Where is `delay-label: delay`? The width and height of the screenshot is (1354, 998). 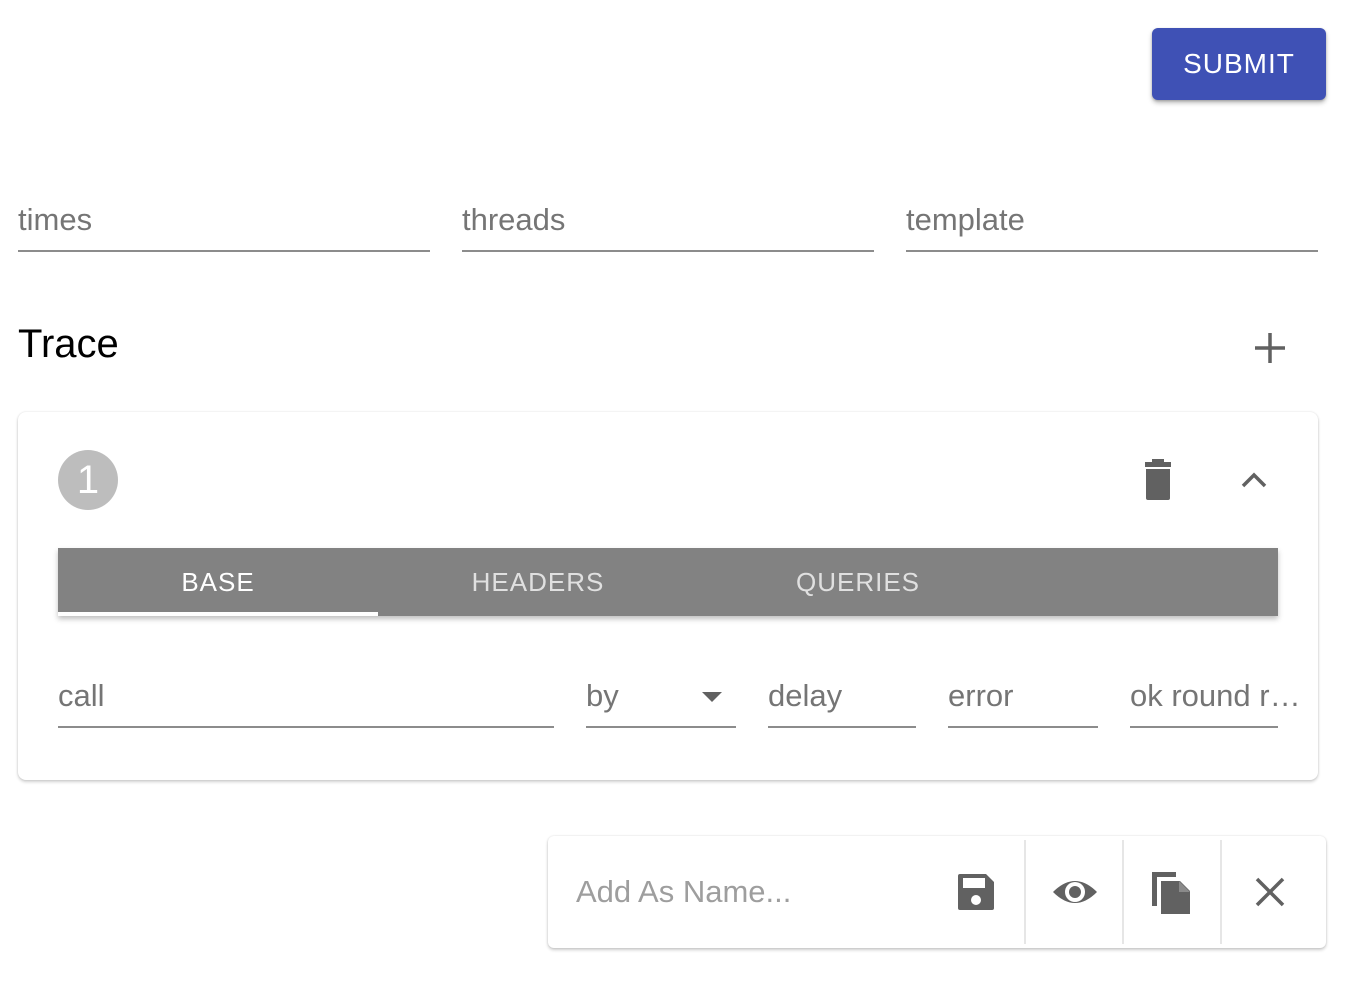 delay-label: delay is located at coordinates (805, 695).